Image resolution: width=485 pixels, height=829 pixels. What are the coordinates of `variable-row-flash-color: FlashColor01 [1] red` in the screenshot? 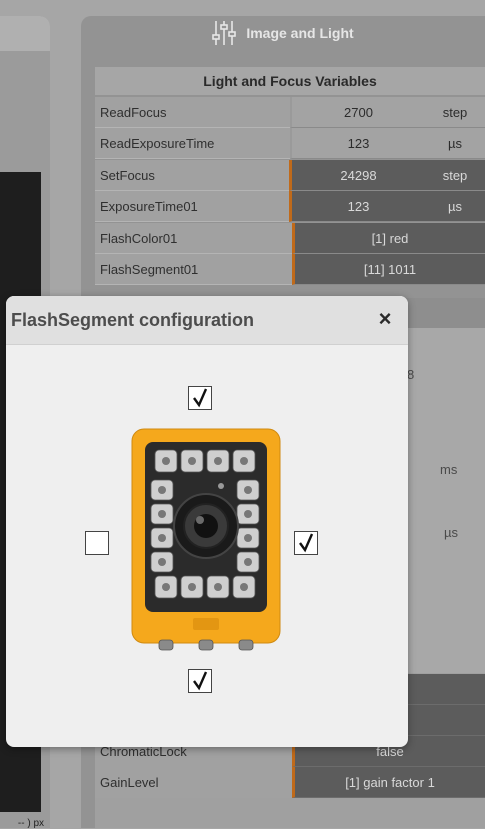 It's located at (290, 238).